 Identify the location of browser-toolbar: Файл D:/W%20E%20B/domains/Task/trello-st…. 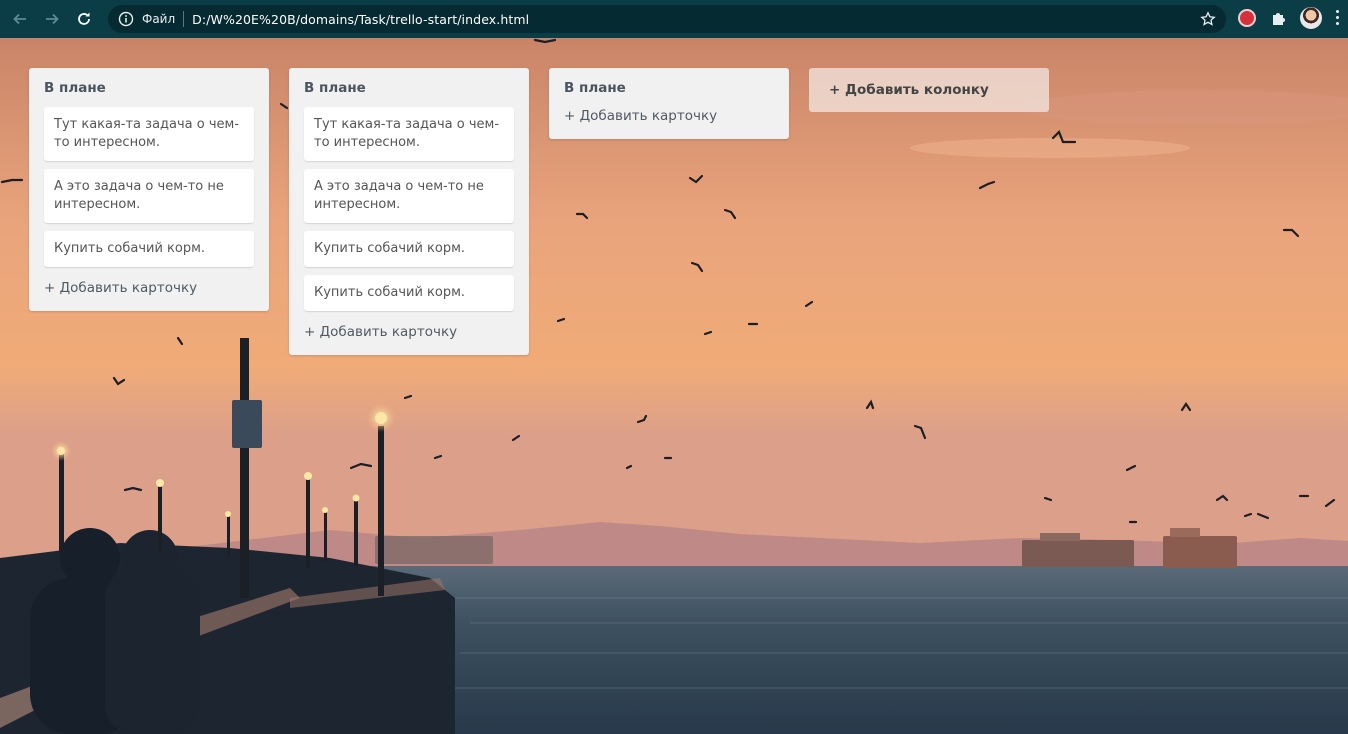
(674, 19).